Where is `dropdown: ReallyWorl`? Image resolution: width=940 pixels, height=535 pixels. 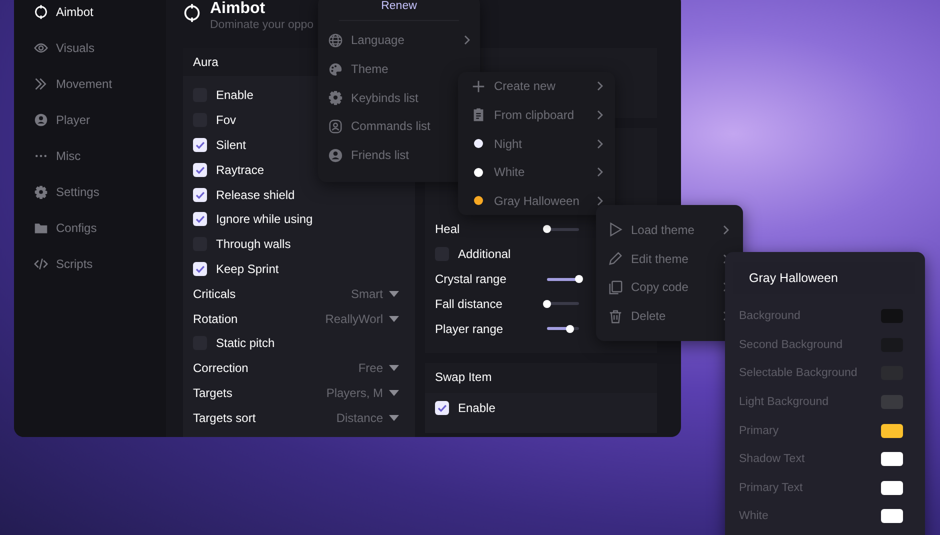
dropdown: ReallyWorl is located at coordinates (362, 319).